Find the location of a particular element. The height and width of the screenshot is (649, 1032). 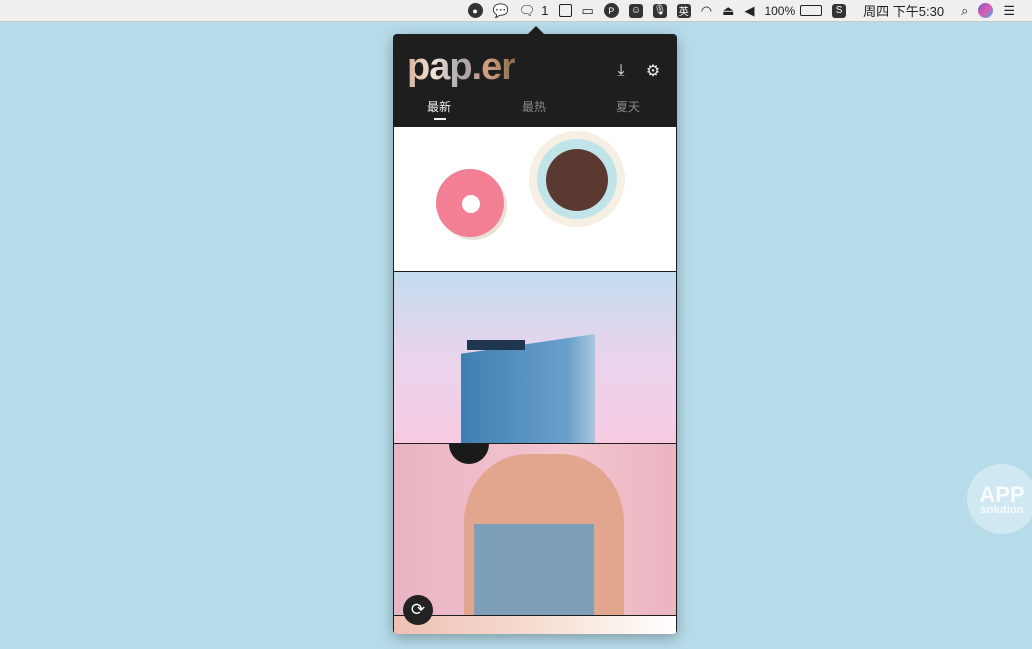

wechat-icon: 🗨 1 is located at coordinates (534, 11).